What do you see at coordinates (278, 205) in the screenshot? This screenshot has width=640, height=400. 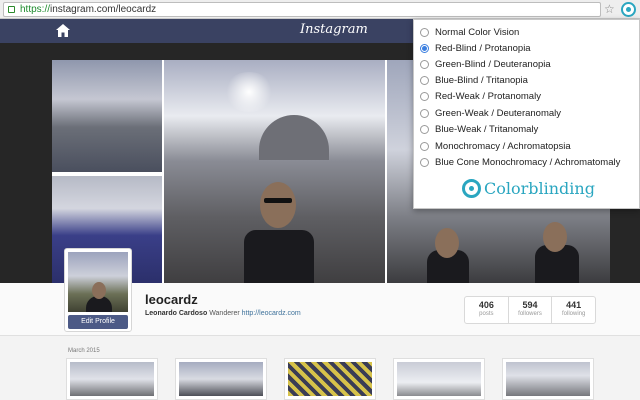 I see `person-face` at bounding box center [278, 205].